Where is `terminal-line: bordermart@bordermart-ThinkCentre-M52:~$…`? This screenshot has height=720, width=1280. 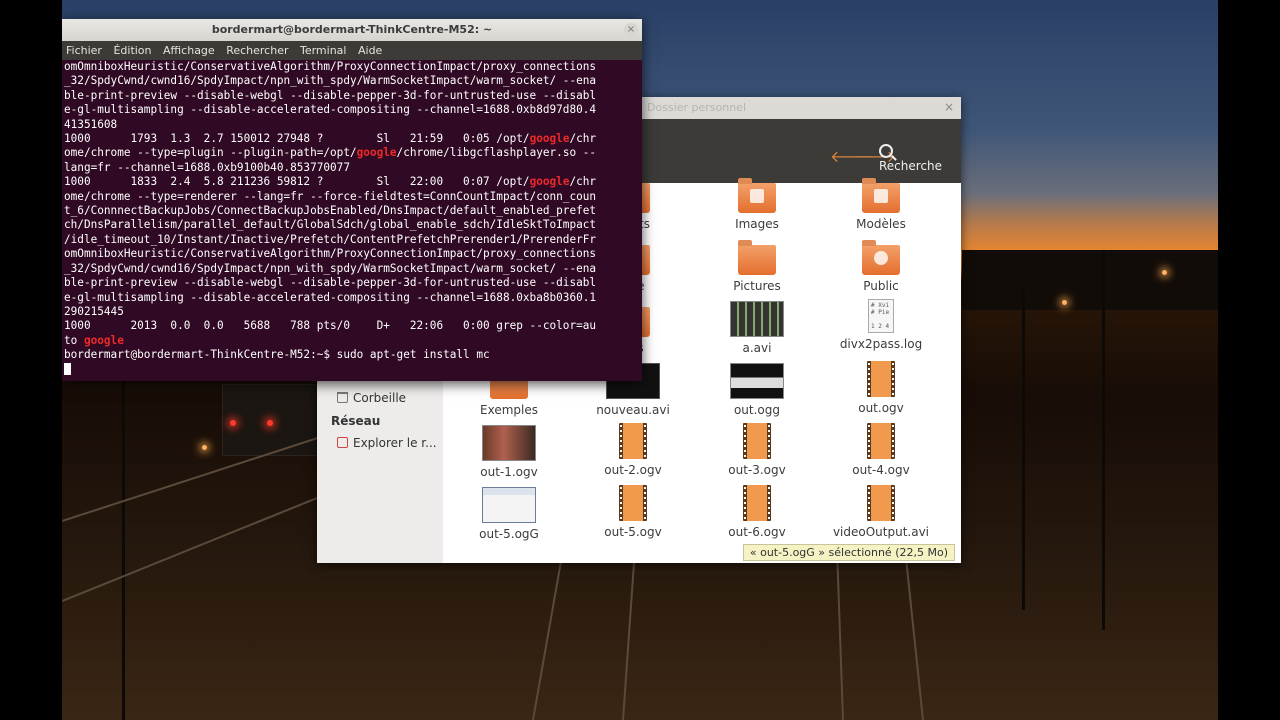 terminal-line: bordermart@bordermart-ThinkCentre-M52:~$… is located at coordinates (277, 355).